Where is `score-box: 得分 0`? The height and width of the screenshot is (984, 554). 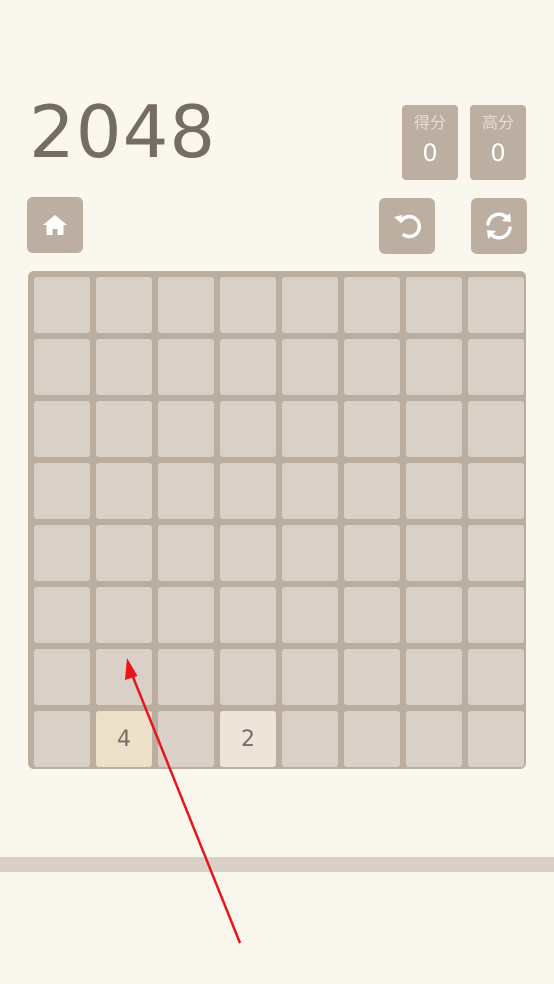
score-box: 得分 0 is located at coordinates (430, 142).